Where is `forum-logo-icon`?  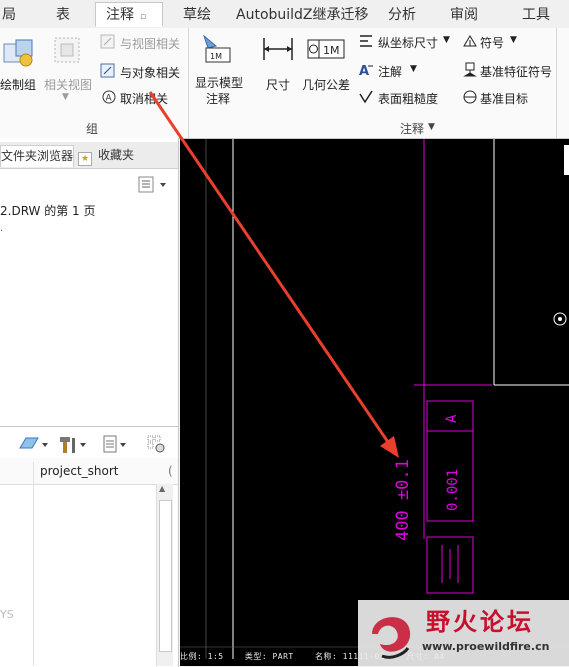
forum-logo-icon is located at coordinates (391, 638).